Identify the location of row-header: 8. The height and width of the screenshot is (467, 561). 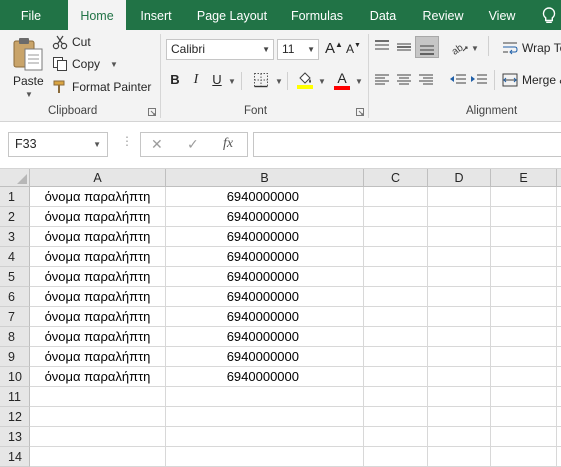
(15, 337).